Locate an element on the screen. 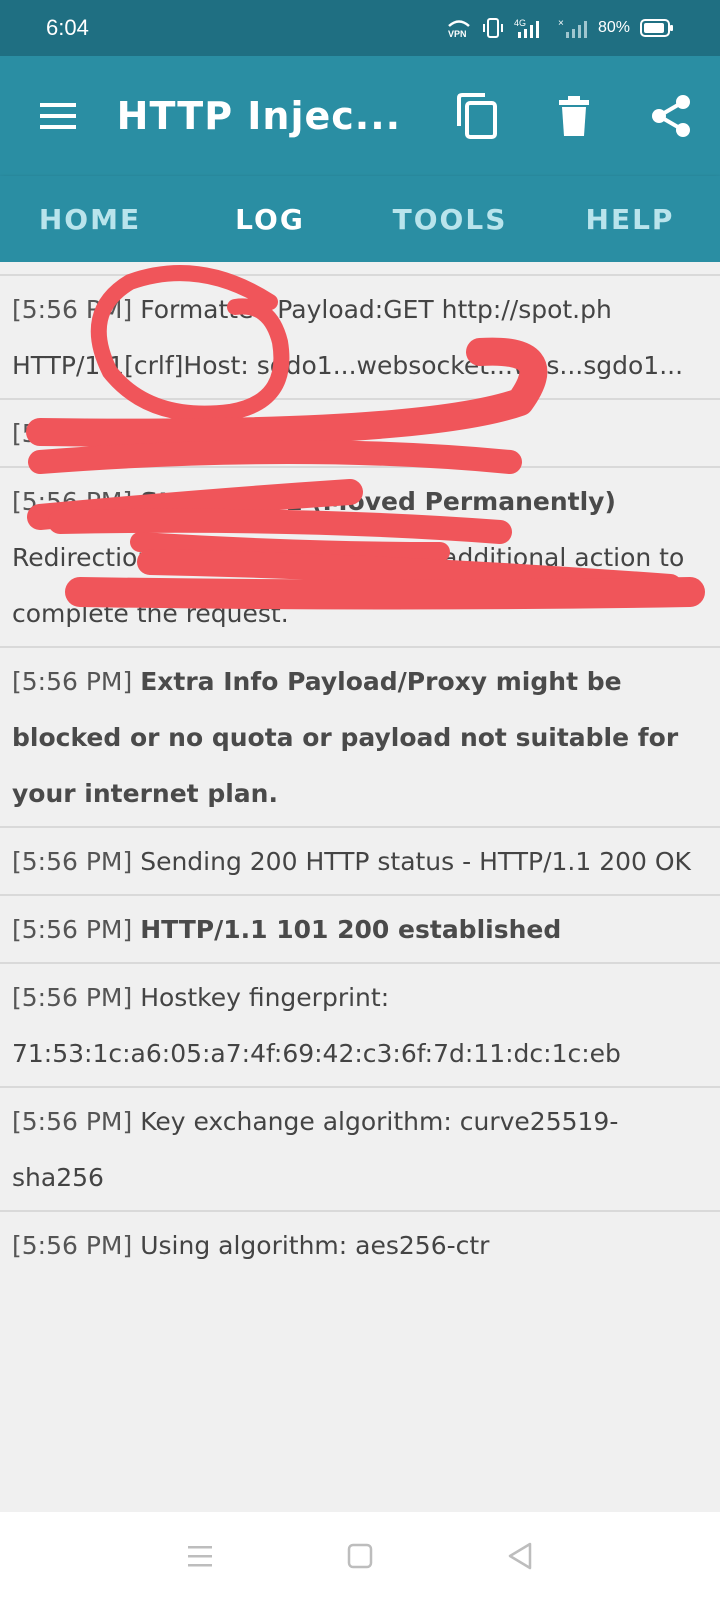 Image resolution: width=720 pixels, height=1600 pixels. home-square-icon is located at coordinates (360, 1556).